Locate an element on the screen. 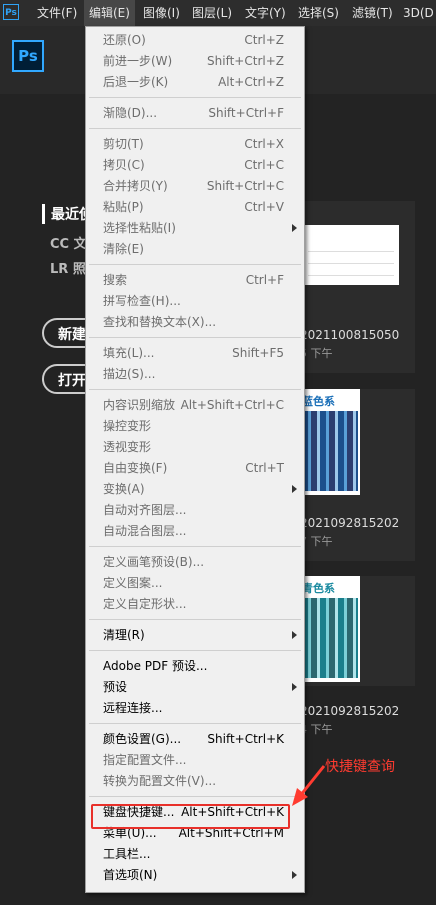 This screenshot has height=905, width=436. sidebar-item-cc-files: CC 文 is located at coordinates (68, 242).